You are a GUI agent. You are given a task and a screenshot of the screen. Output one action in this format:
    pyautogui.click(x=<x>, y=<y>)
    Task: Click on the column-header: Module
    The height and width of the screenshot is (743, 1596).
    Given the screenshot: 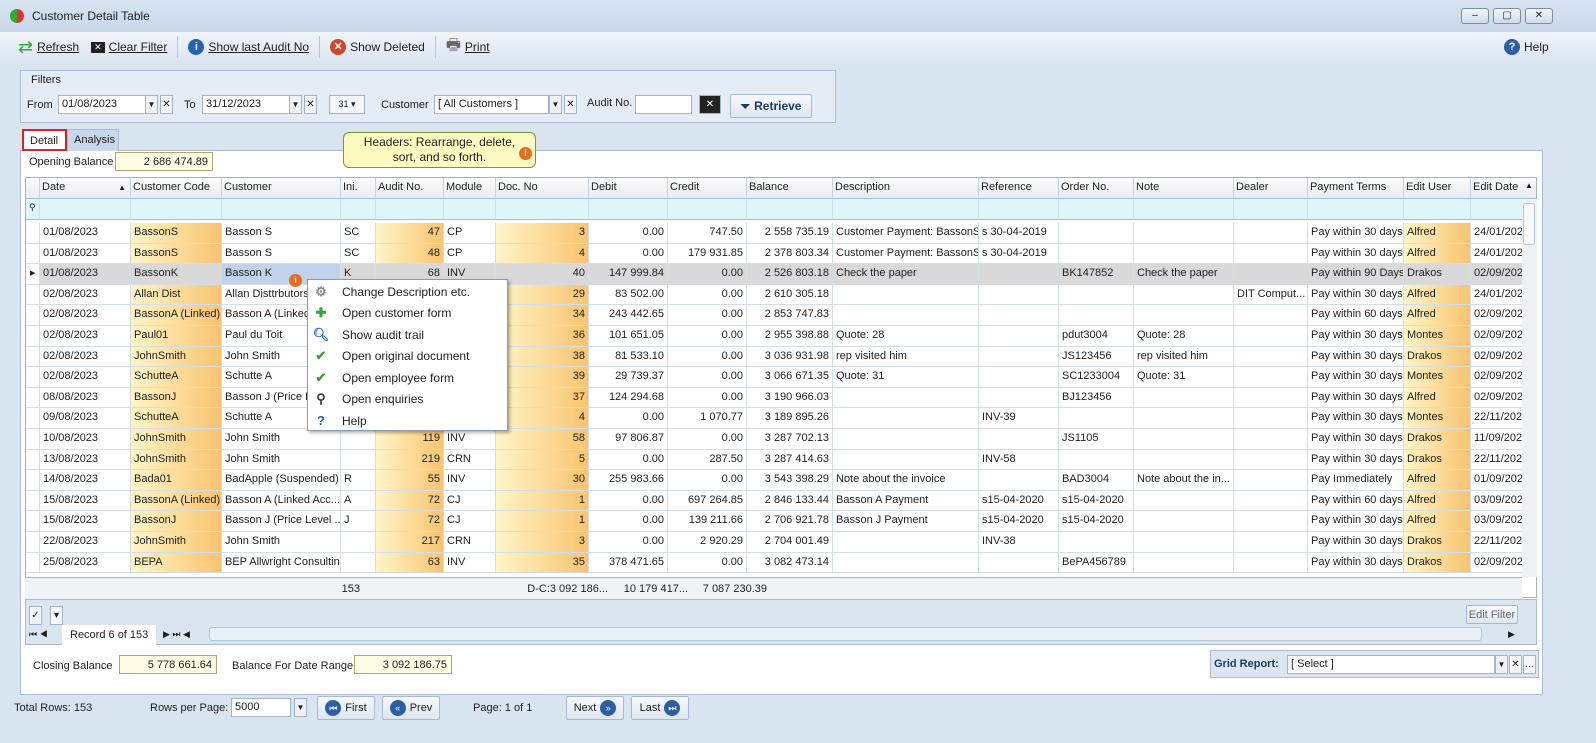 What is the action you would take?
    pyautogui.click(x=470, y=188)
    